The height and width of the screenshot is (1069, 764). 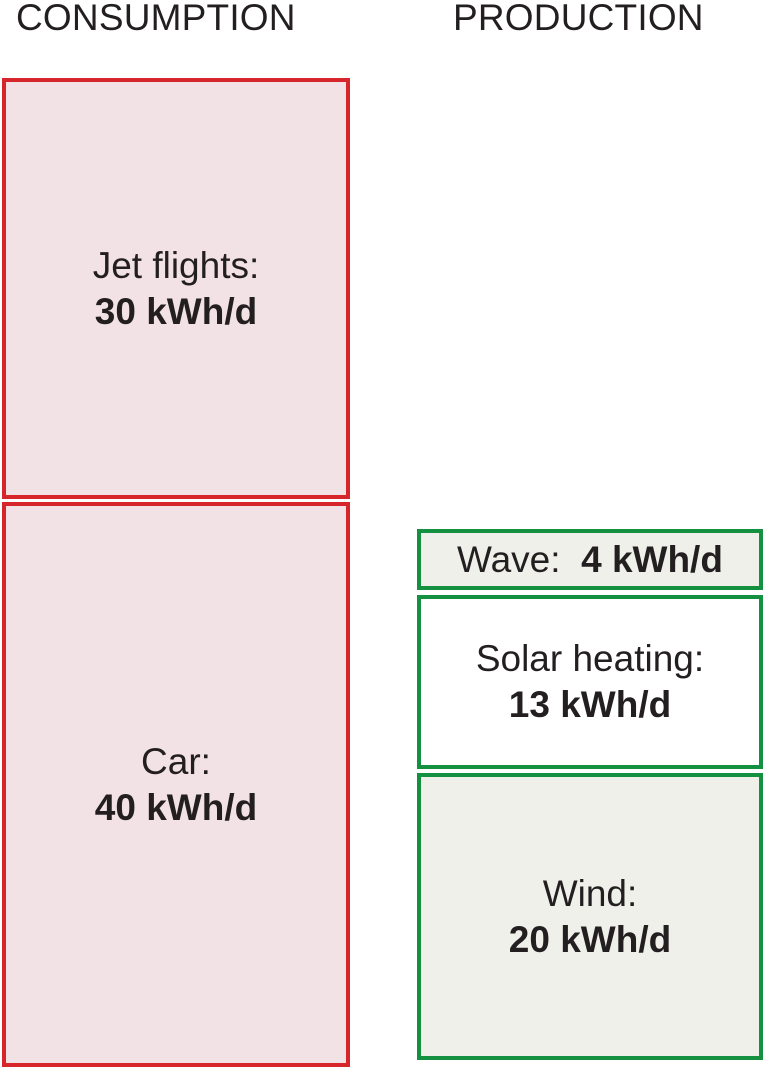 What do you see at coordinates (652, 559) in the screenshot?
I see `wave-value: 4 kWh/d` at bounding box center [652, 559].